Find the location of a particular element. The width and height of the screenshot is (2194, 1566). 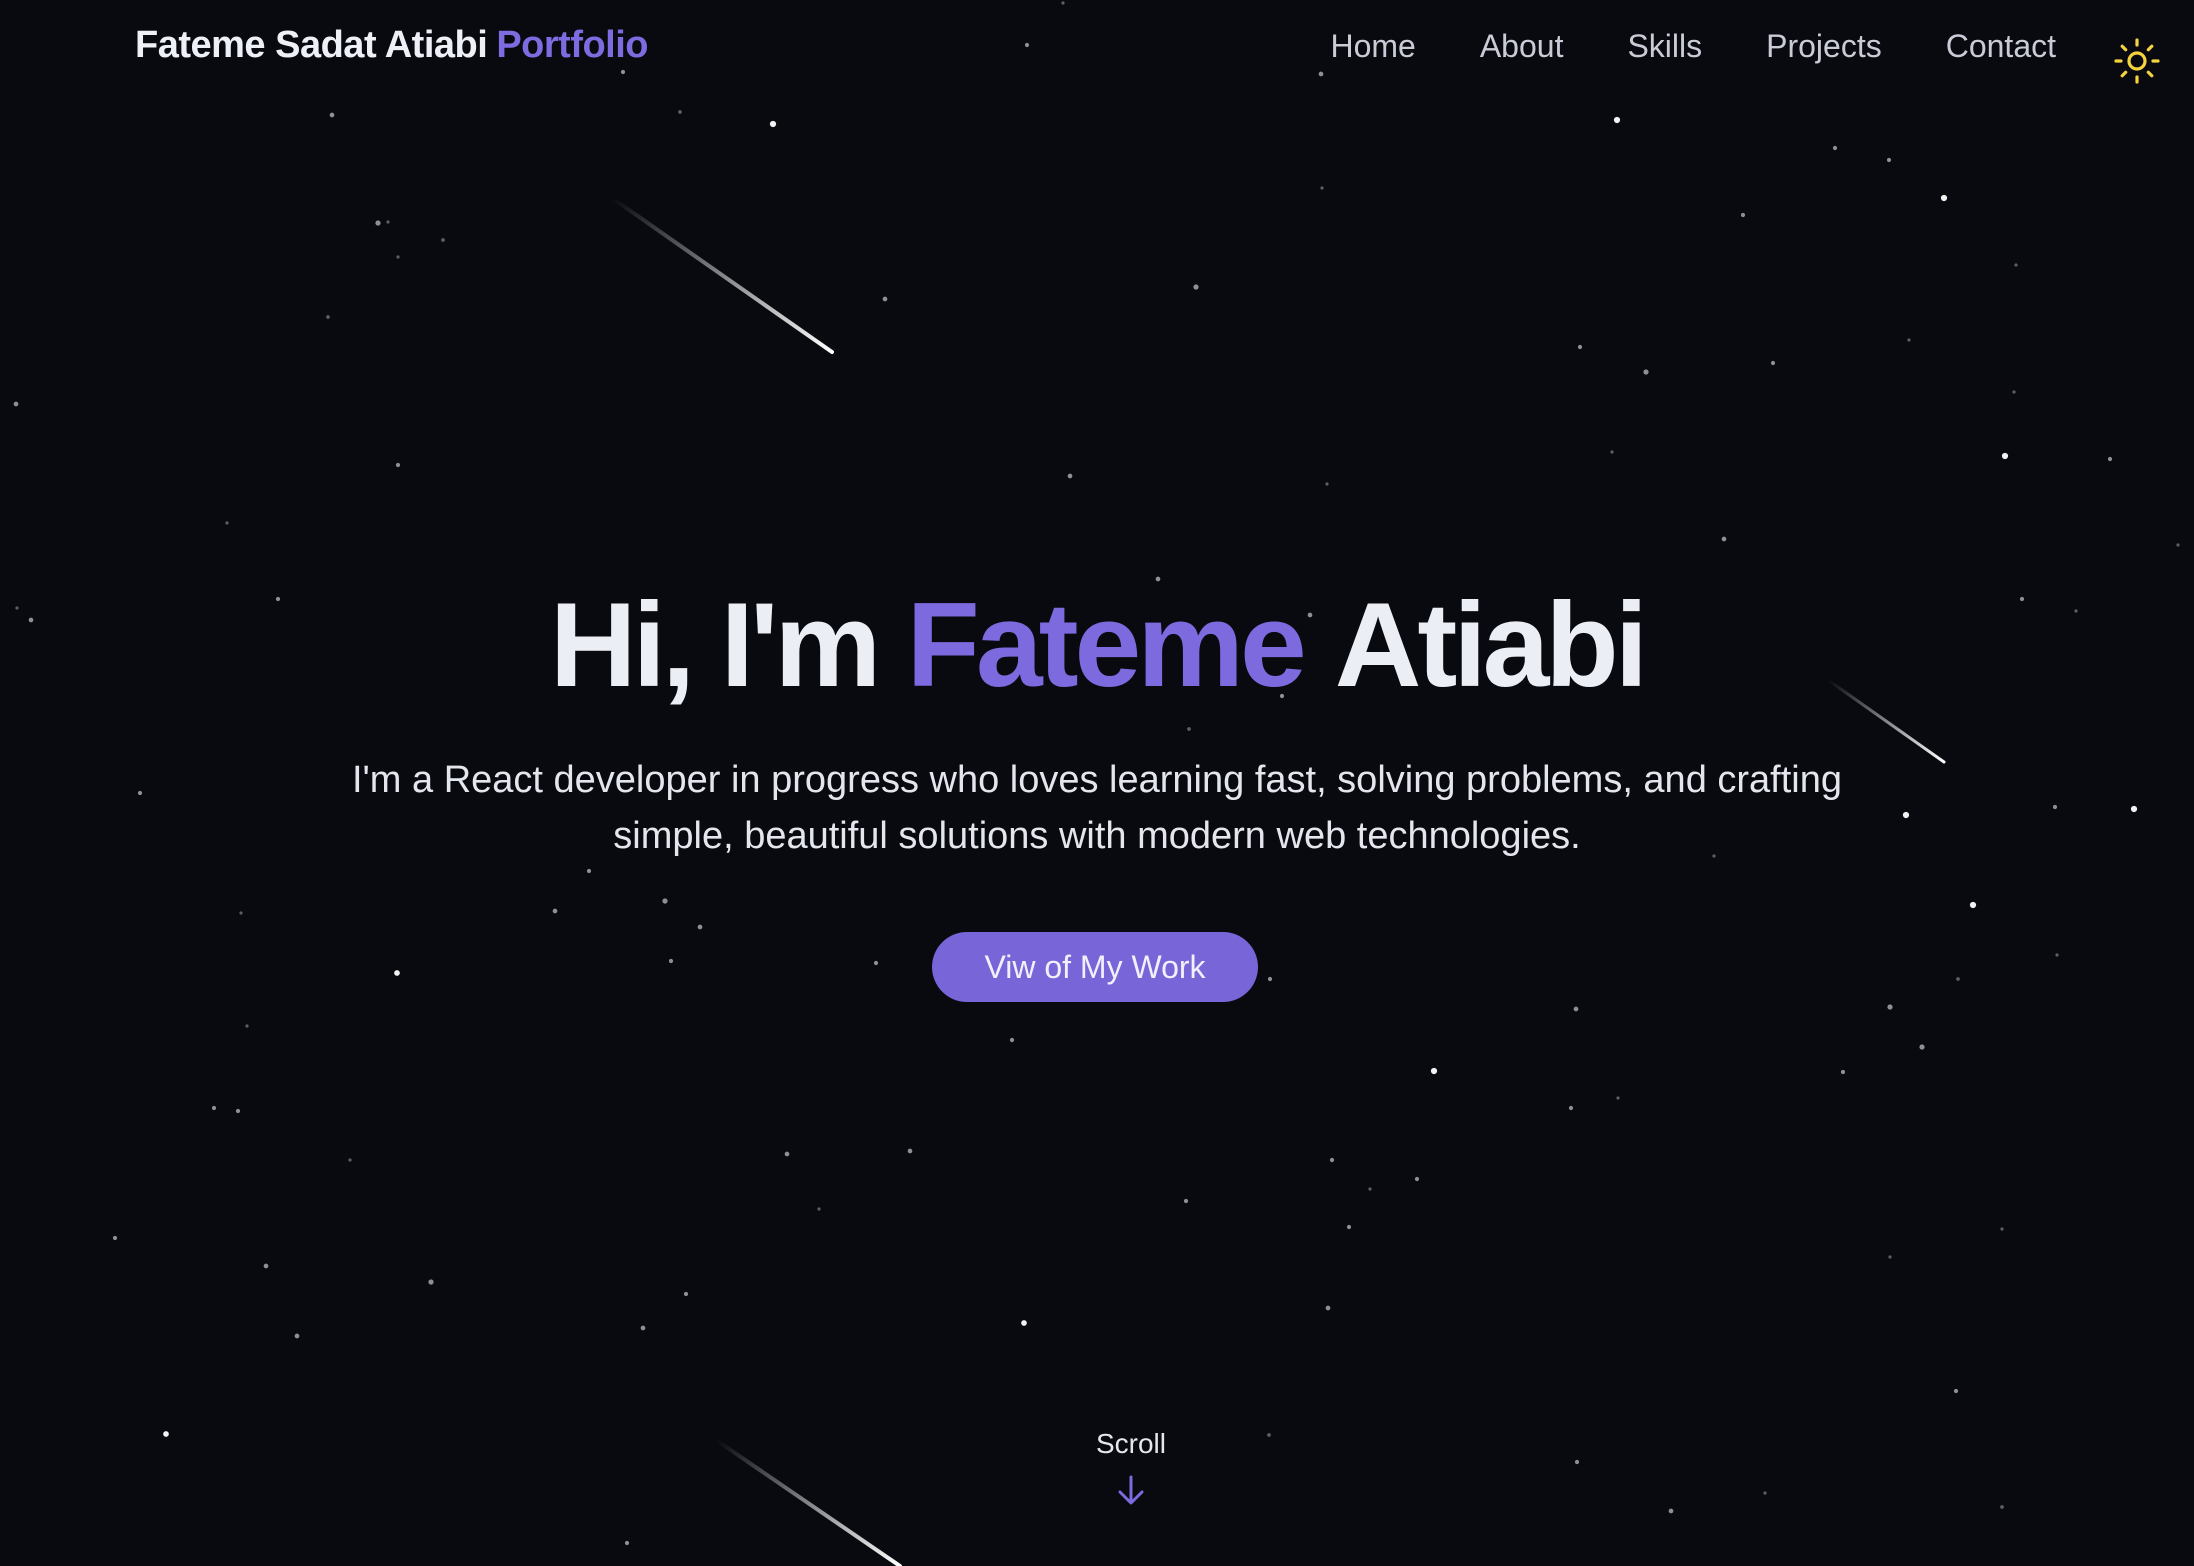

scroll-indicator: Scroll is located at coordinates (1131, 1468).